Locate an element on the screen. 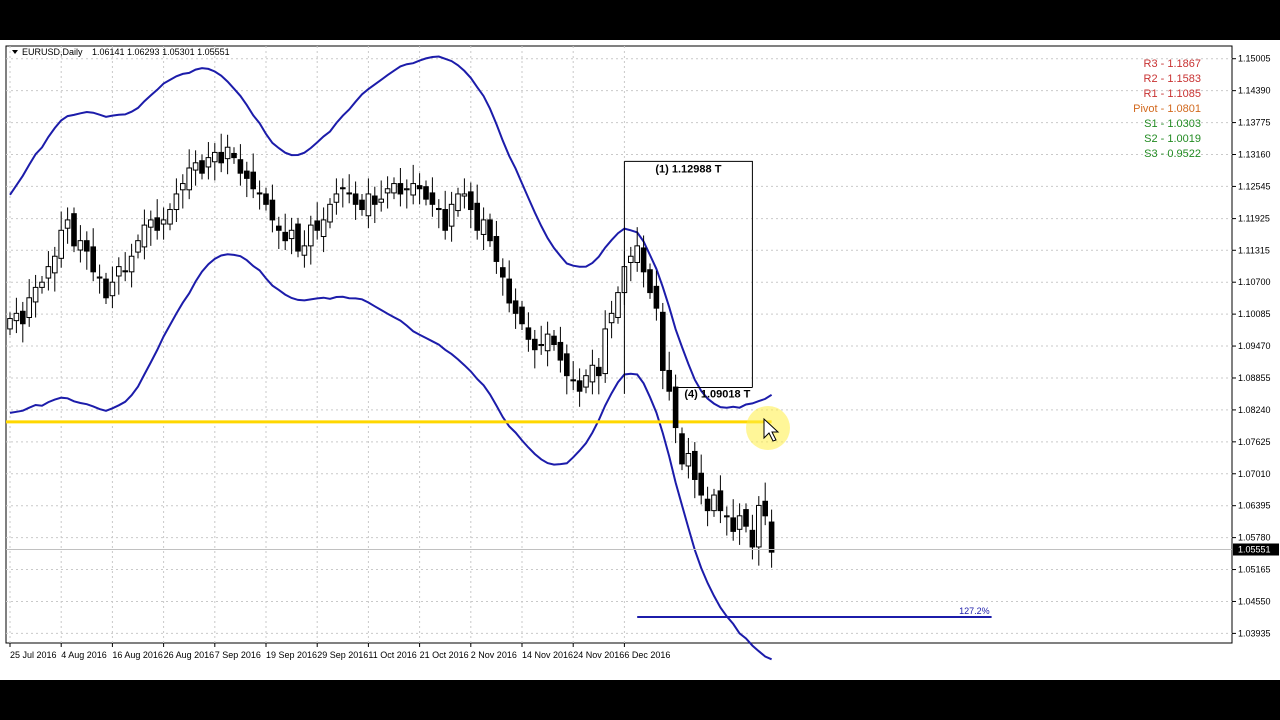 Image resolution: width=1280 pixels, height=720 pixels. target-4-label: (4) 1.09018 T is located at coordinates (717, 395).